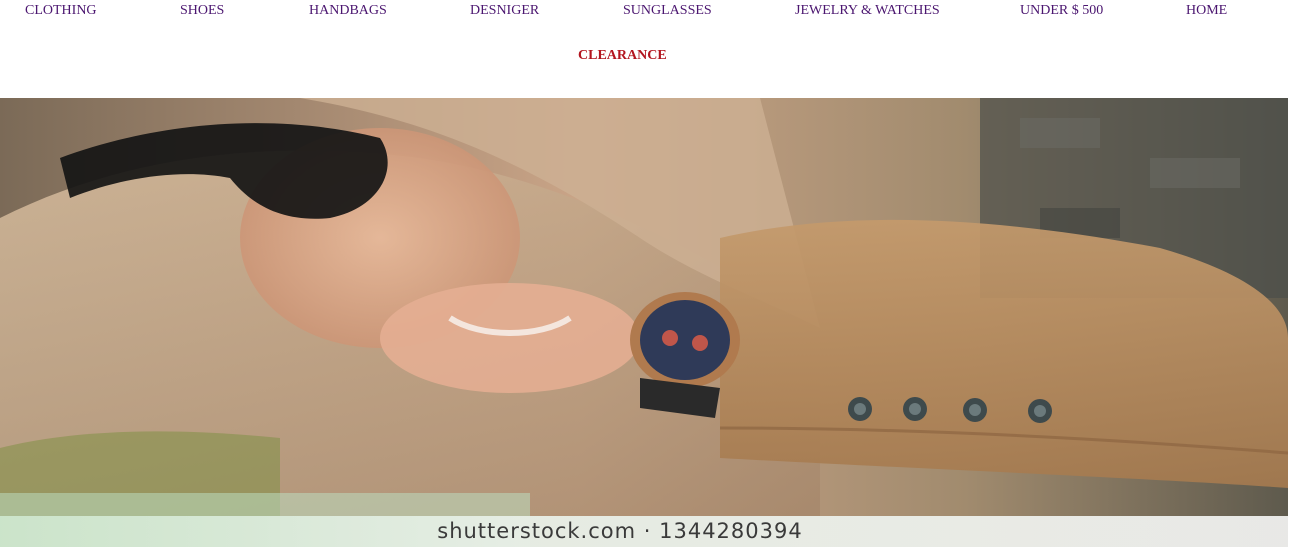 The width and height of the screenshot is (1300, 550). Describe the element at coordinates (504, 11) in the screenshot. I see `nav-link-designer: DESNIGER` at that location.